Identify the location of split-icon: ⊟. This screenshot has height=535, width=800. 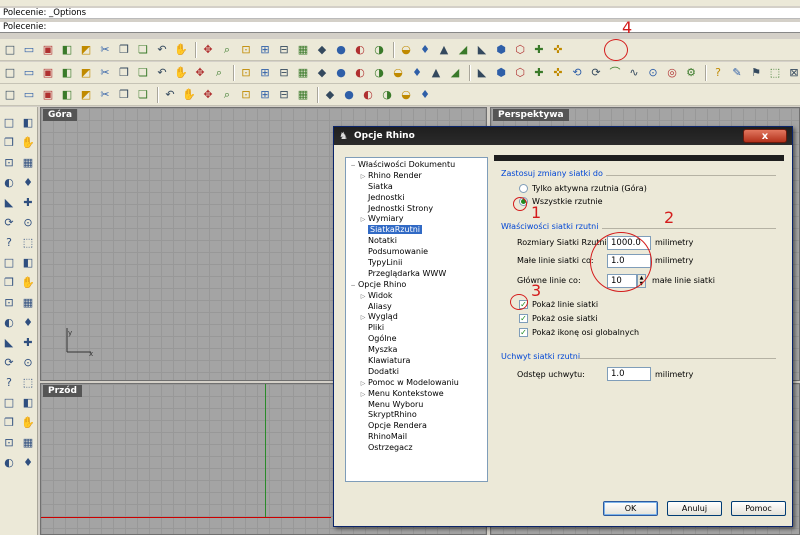
(284, 73).